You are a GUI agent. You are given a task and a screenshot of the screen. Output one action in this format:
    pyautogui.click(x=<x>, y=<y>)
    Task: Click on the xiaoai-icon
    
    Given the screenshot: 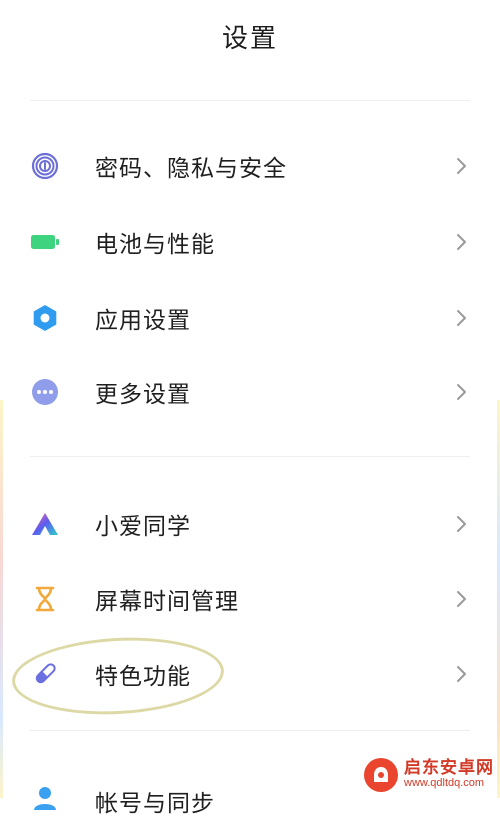 What is the action you would take?
    pyautogui.click(x=45, y=524)
    